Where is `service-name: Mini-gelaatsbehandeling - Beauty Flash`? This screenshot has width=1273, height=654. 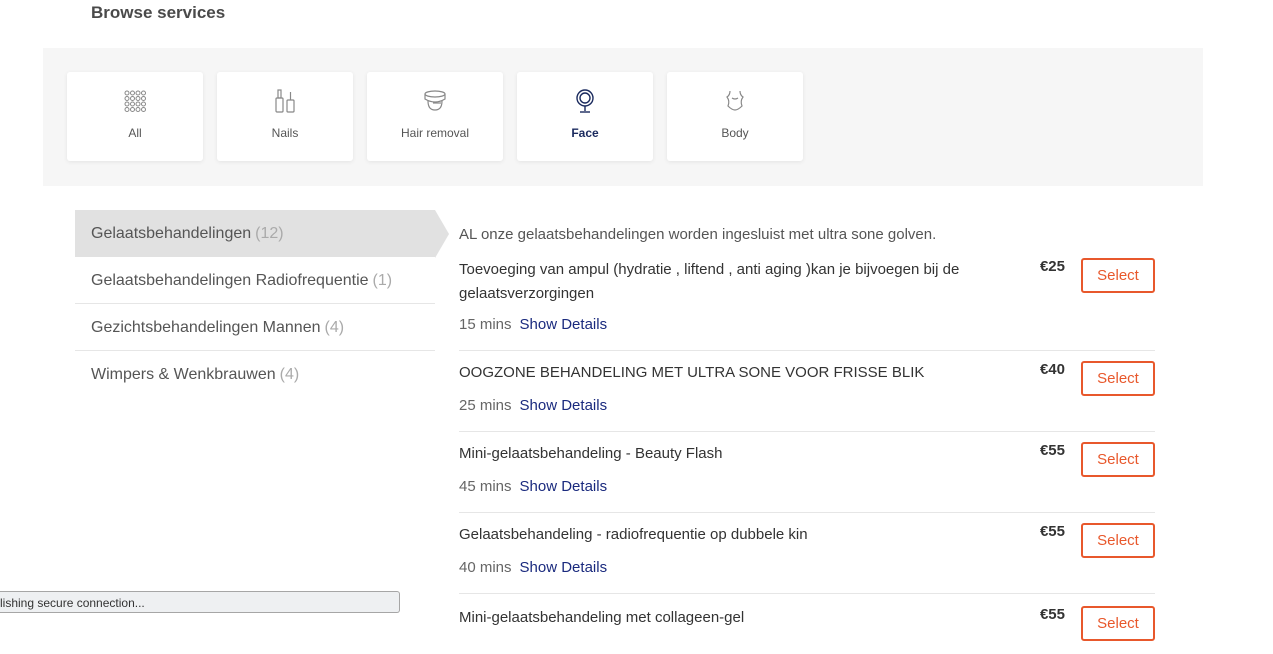 service-name: Mini-gelaatsbehandeling - Beauty Flash is located at coordinates (591, 453).